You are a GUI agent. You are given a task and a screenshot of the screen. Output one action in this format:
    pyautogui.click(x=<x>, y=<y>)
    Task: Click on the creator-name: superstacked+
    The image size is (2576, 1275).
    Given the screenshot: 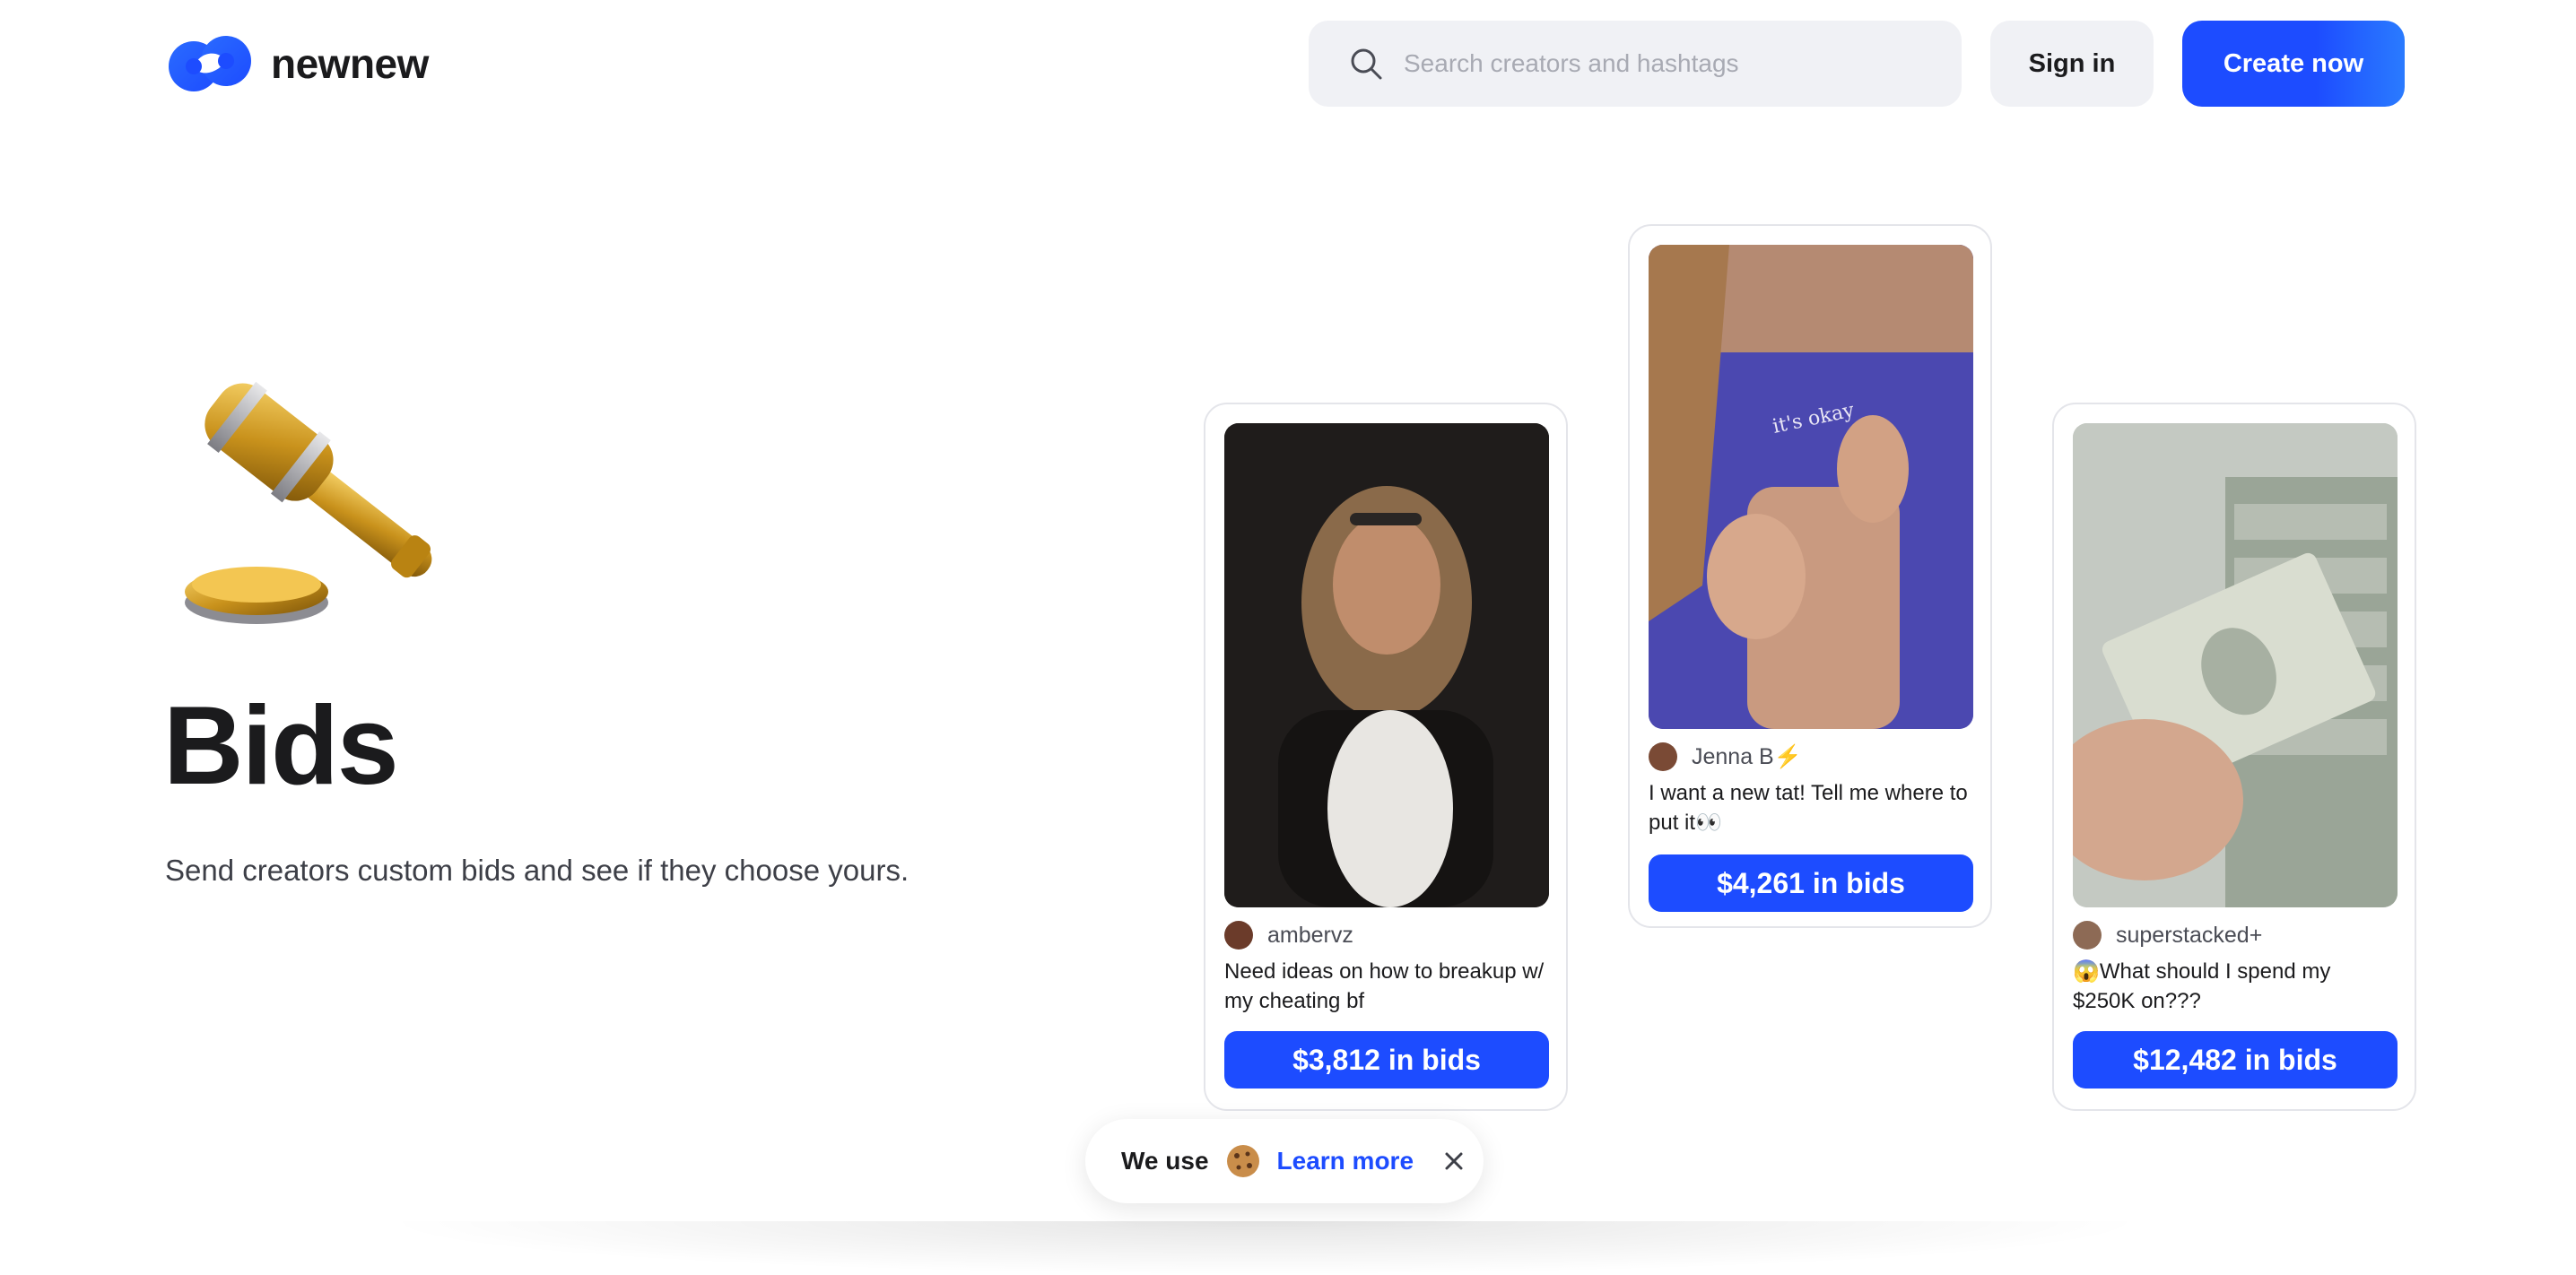 What is the action you would take?
    pyautogui.click(x=2189, y=936)
    